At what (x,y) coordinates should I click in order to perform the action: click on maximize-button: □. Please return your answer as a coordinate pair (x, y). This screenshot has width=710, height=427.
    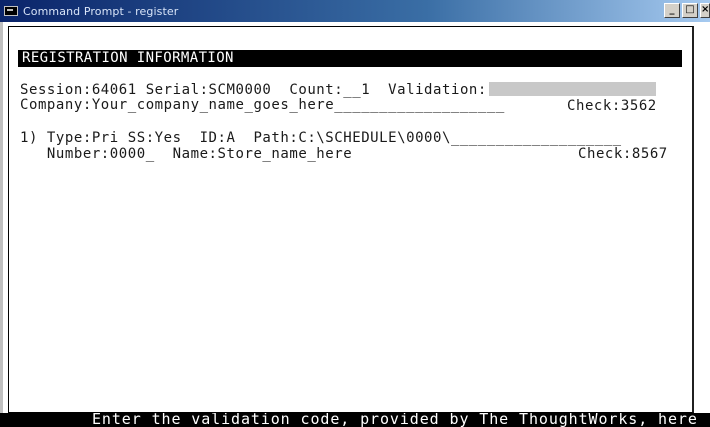
    Looking at the image, I should click on (690, 10).